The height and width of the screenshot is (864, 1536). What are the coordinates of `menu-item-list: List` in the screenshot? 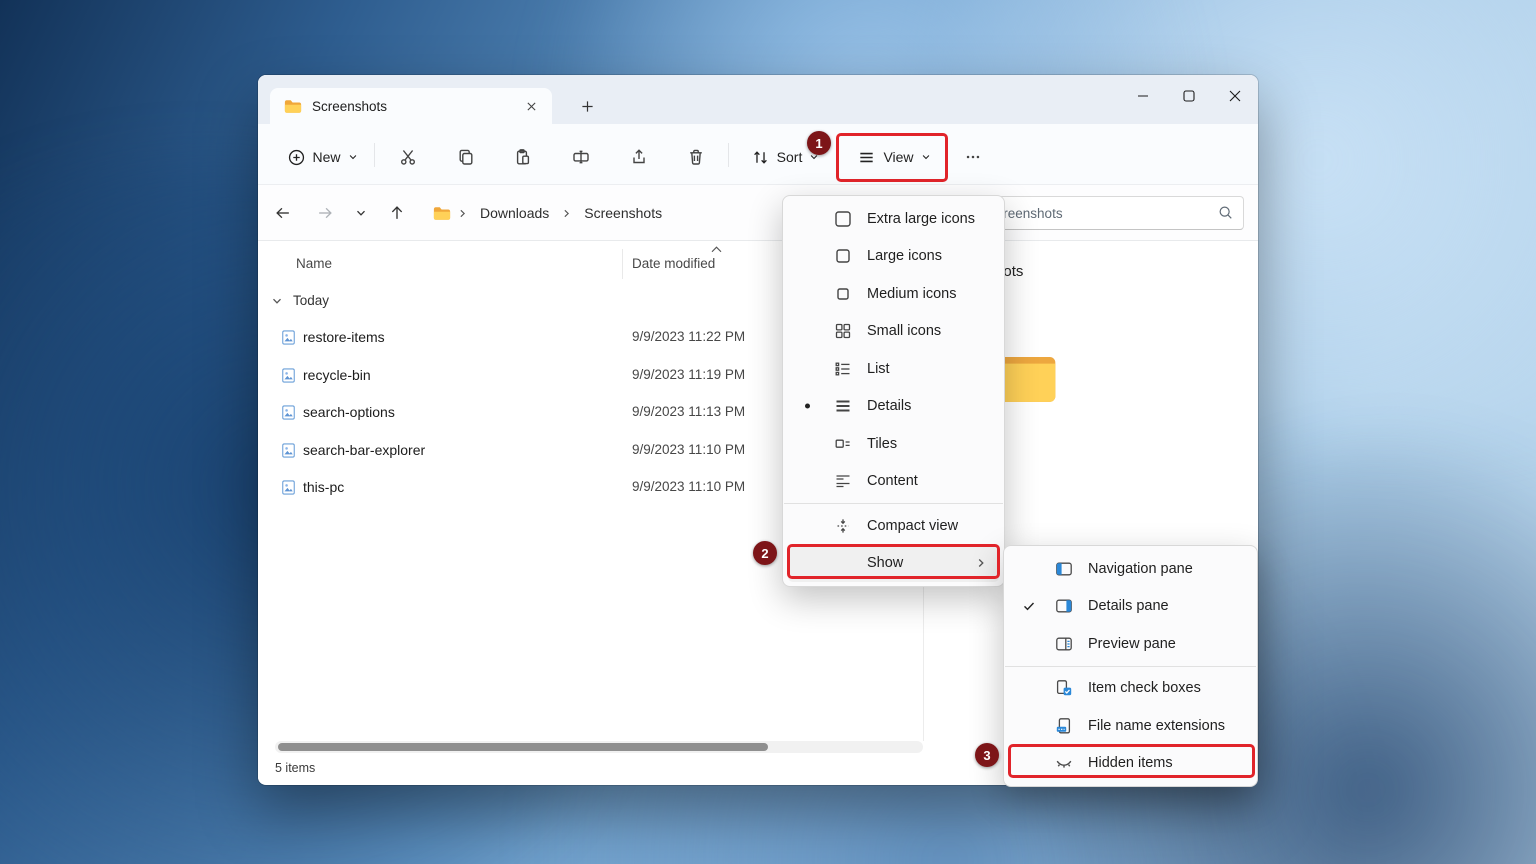 It's located at (893, 369).